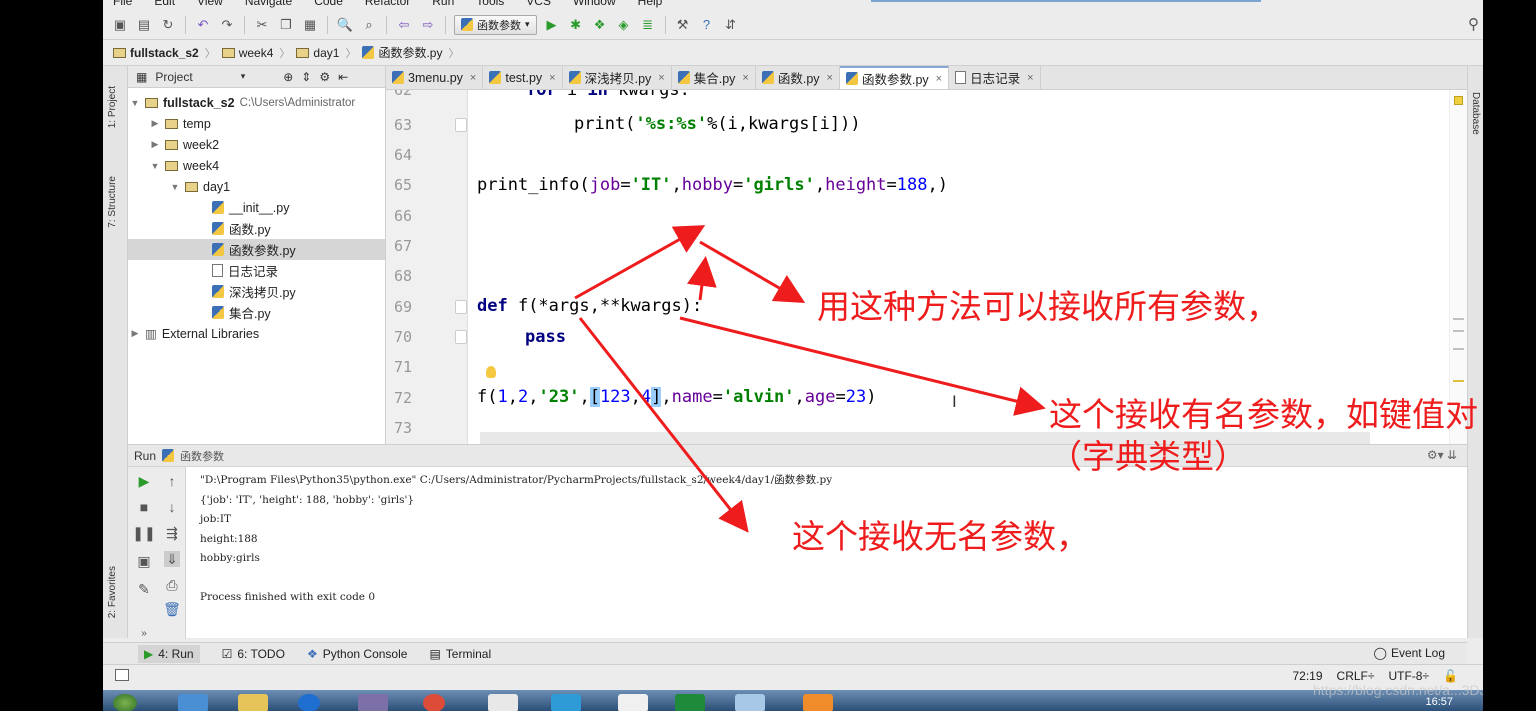 This screenshot has height=711, width=1536. Describe the element at coordinates (663, 425) in the screenshot. I see `arrow-to-unnamed` at that location.